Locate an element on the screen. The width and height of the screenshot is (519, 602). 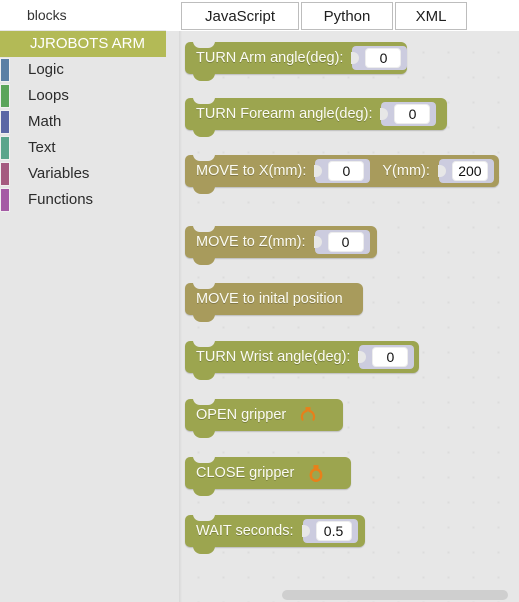
tab-python-label: Python is located at coordinates (347, 16).